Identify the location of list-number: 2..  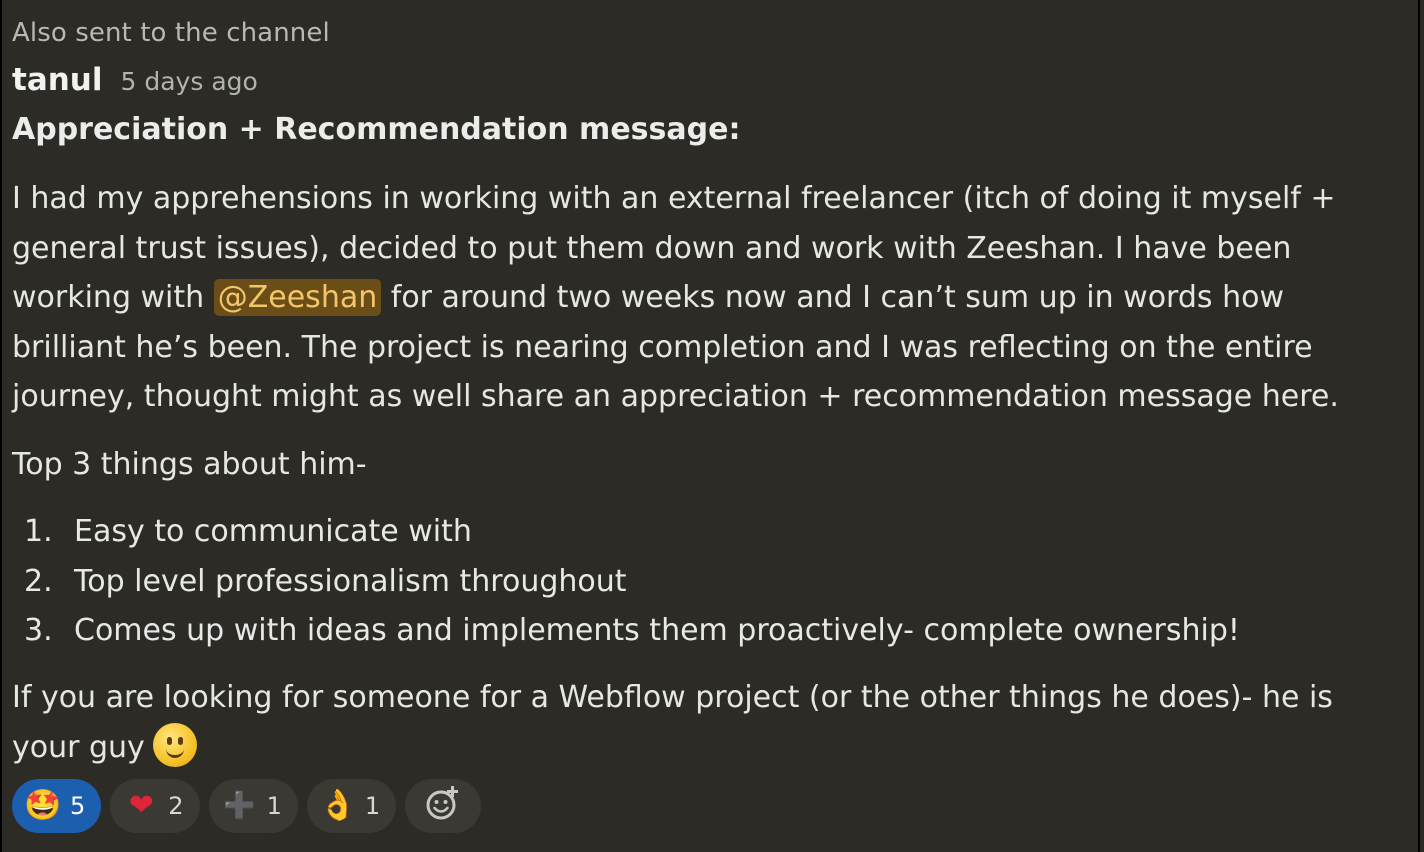
(43, 582).